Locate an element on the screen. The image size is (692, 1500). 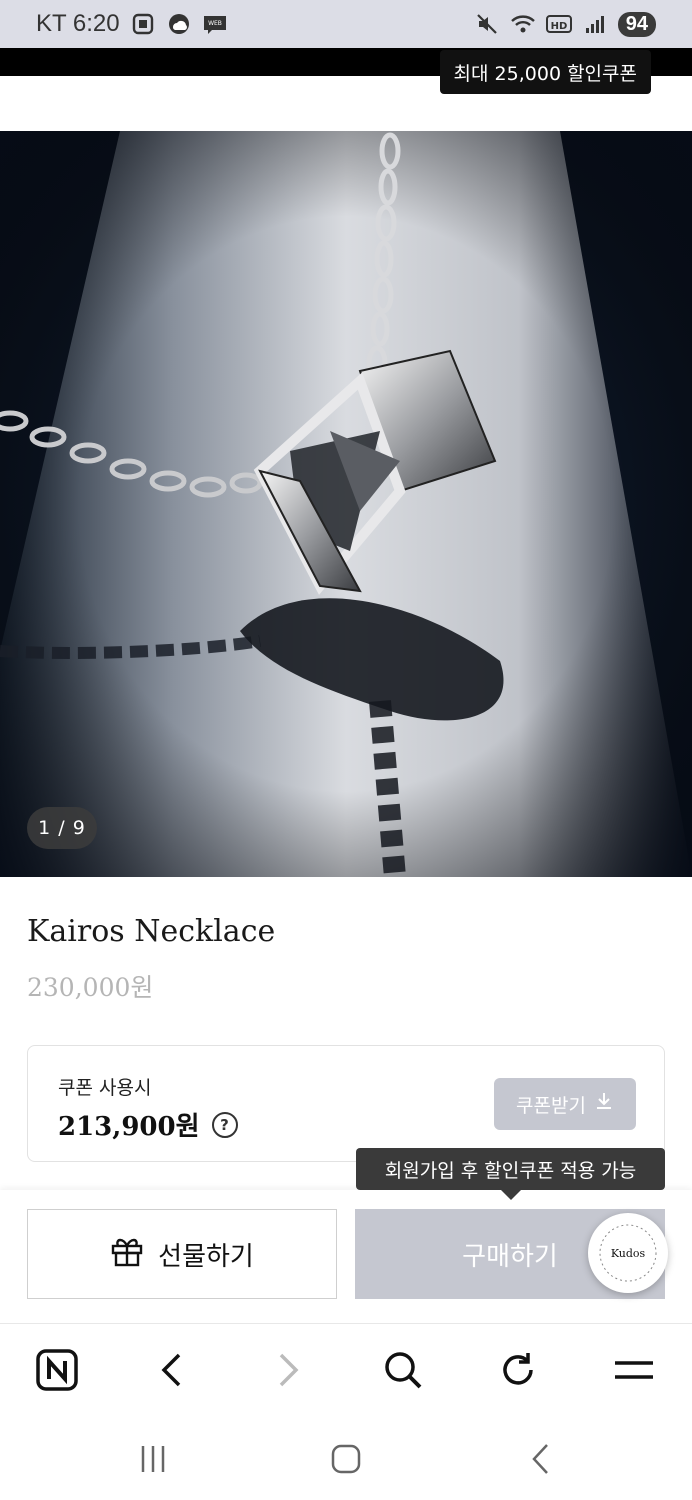
search-icon is located at coordinates (403, 1370).